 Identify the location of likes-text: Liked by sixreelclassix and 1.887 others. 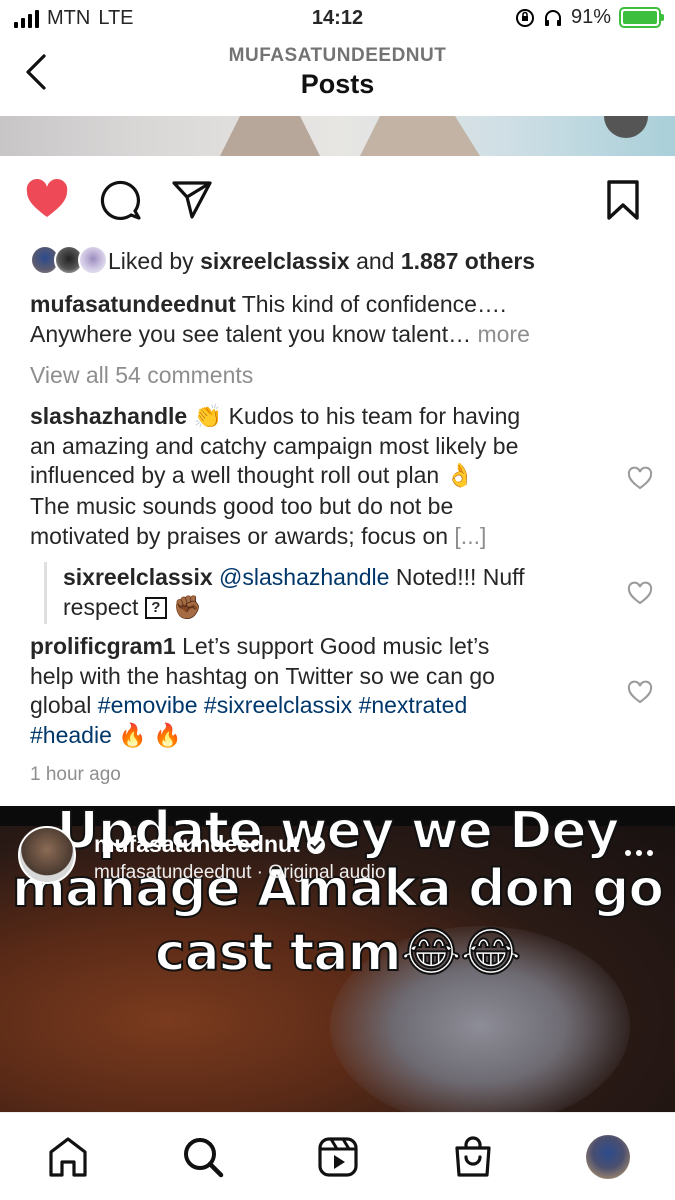
(321, 261).